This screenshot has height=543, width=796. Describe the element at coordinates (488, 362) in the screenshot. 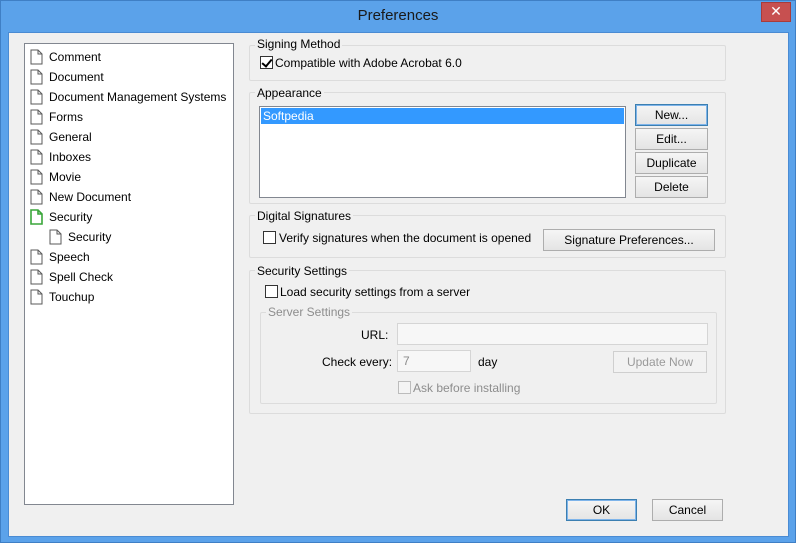

I see `day-unit-label: day` at that location.